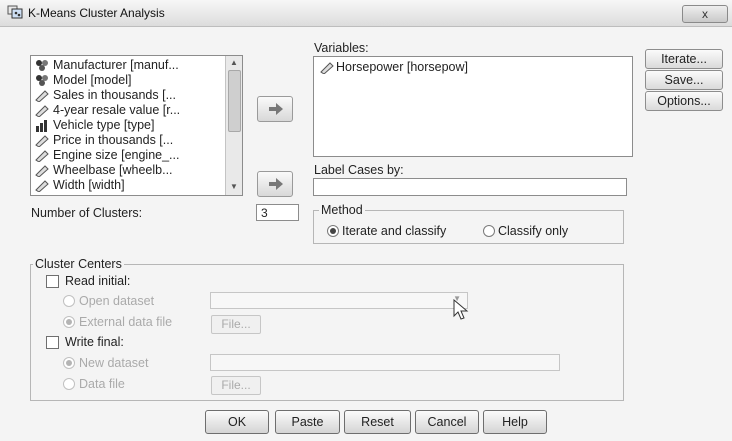  What do you see at coordinates (489, 231) in the screenshot?
I see `classify-only-radio` at bounding box center [489, 231].